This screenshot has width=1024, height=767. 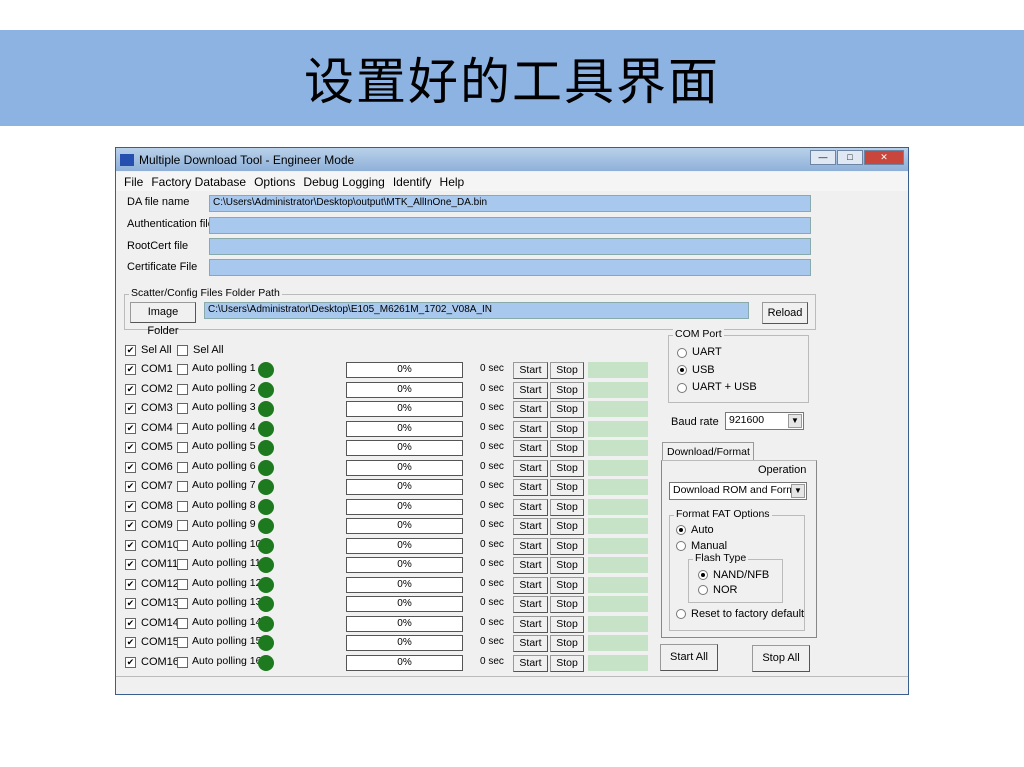 What do you see at coordinates (764, 421) in the screenshot?
I see `baud-rate-select: 921600 ▼` at bounding box center [764, 421].